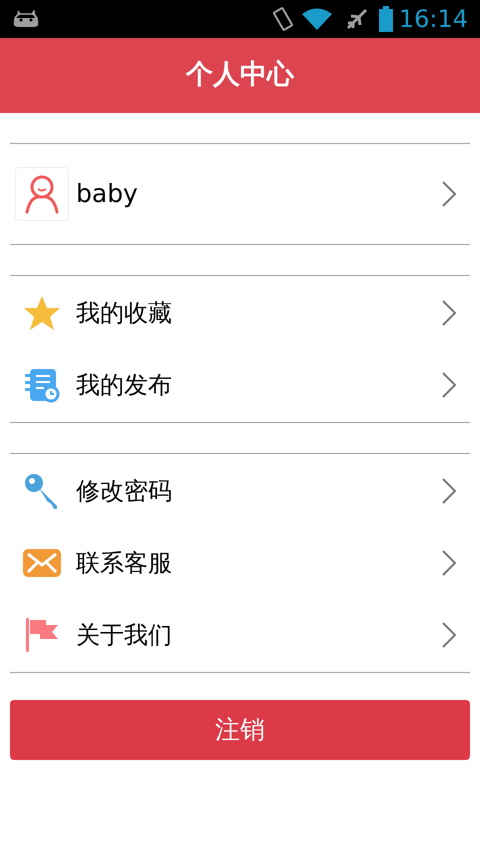 The width and height of the screenshot is (480, 854). Describe the element at coordinates (240, 635) in the screenshot. I see `menu-item: 关于我们` at that location.